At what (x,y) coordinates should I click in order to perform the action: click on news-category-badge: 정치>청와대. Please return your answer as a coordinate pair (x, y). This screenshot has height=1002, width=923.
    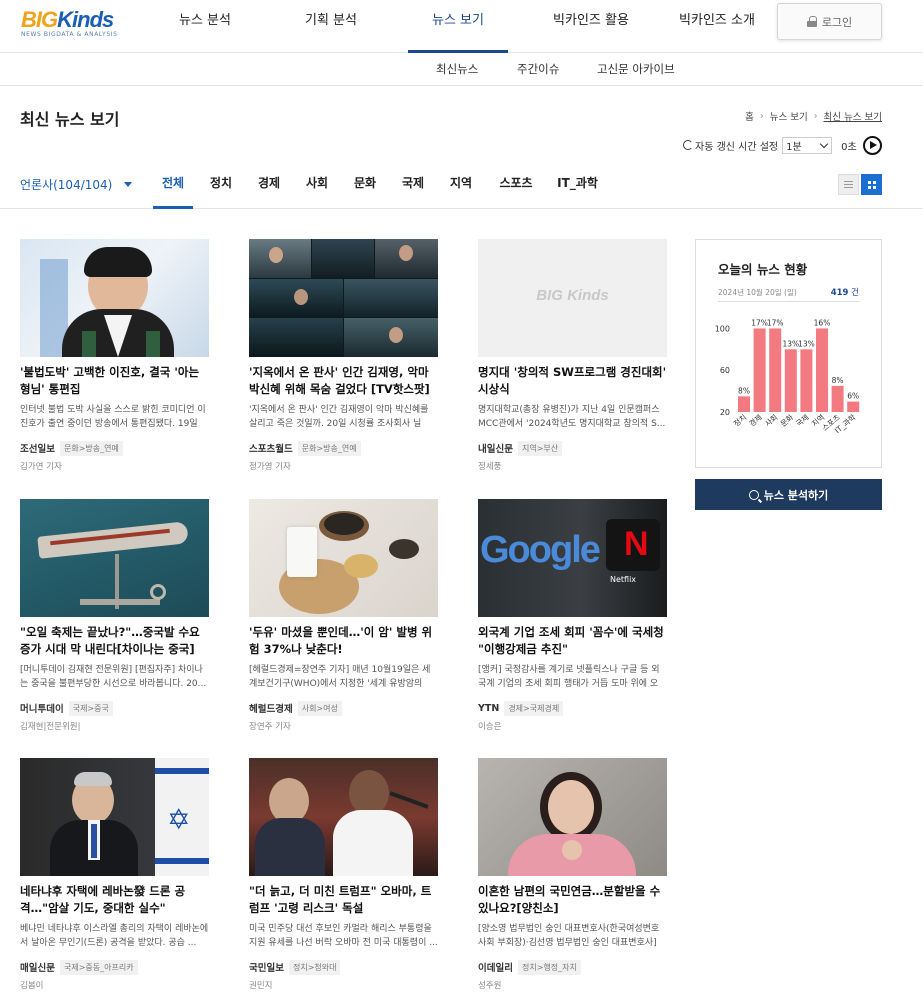
    Looking at the image, I should click on (314, 967).